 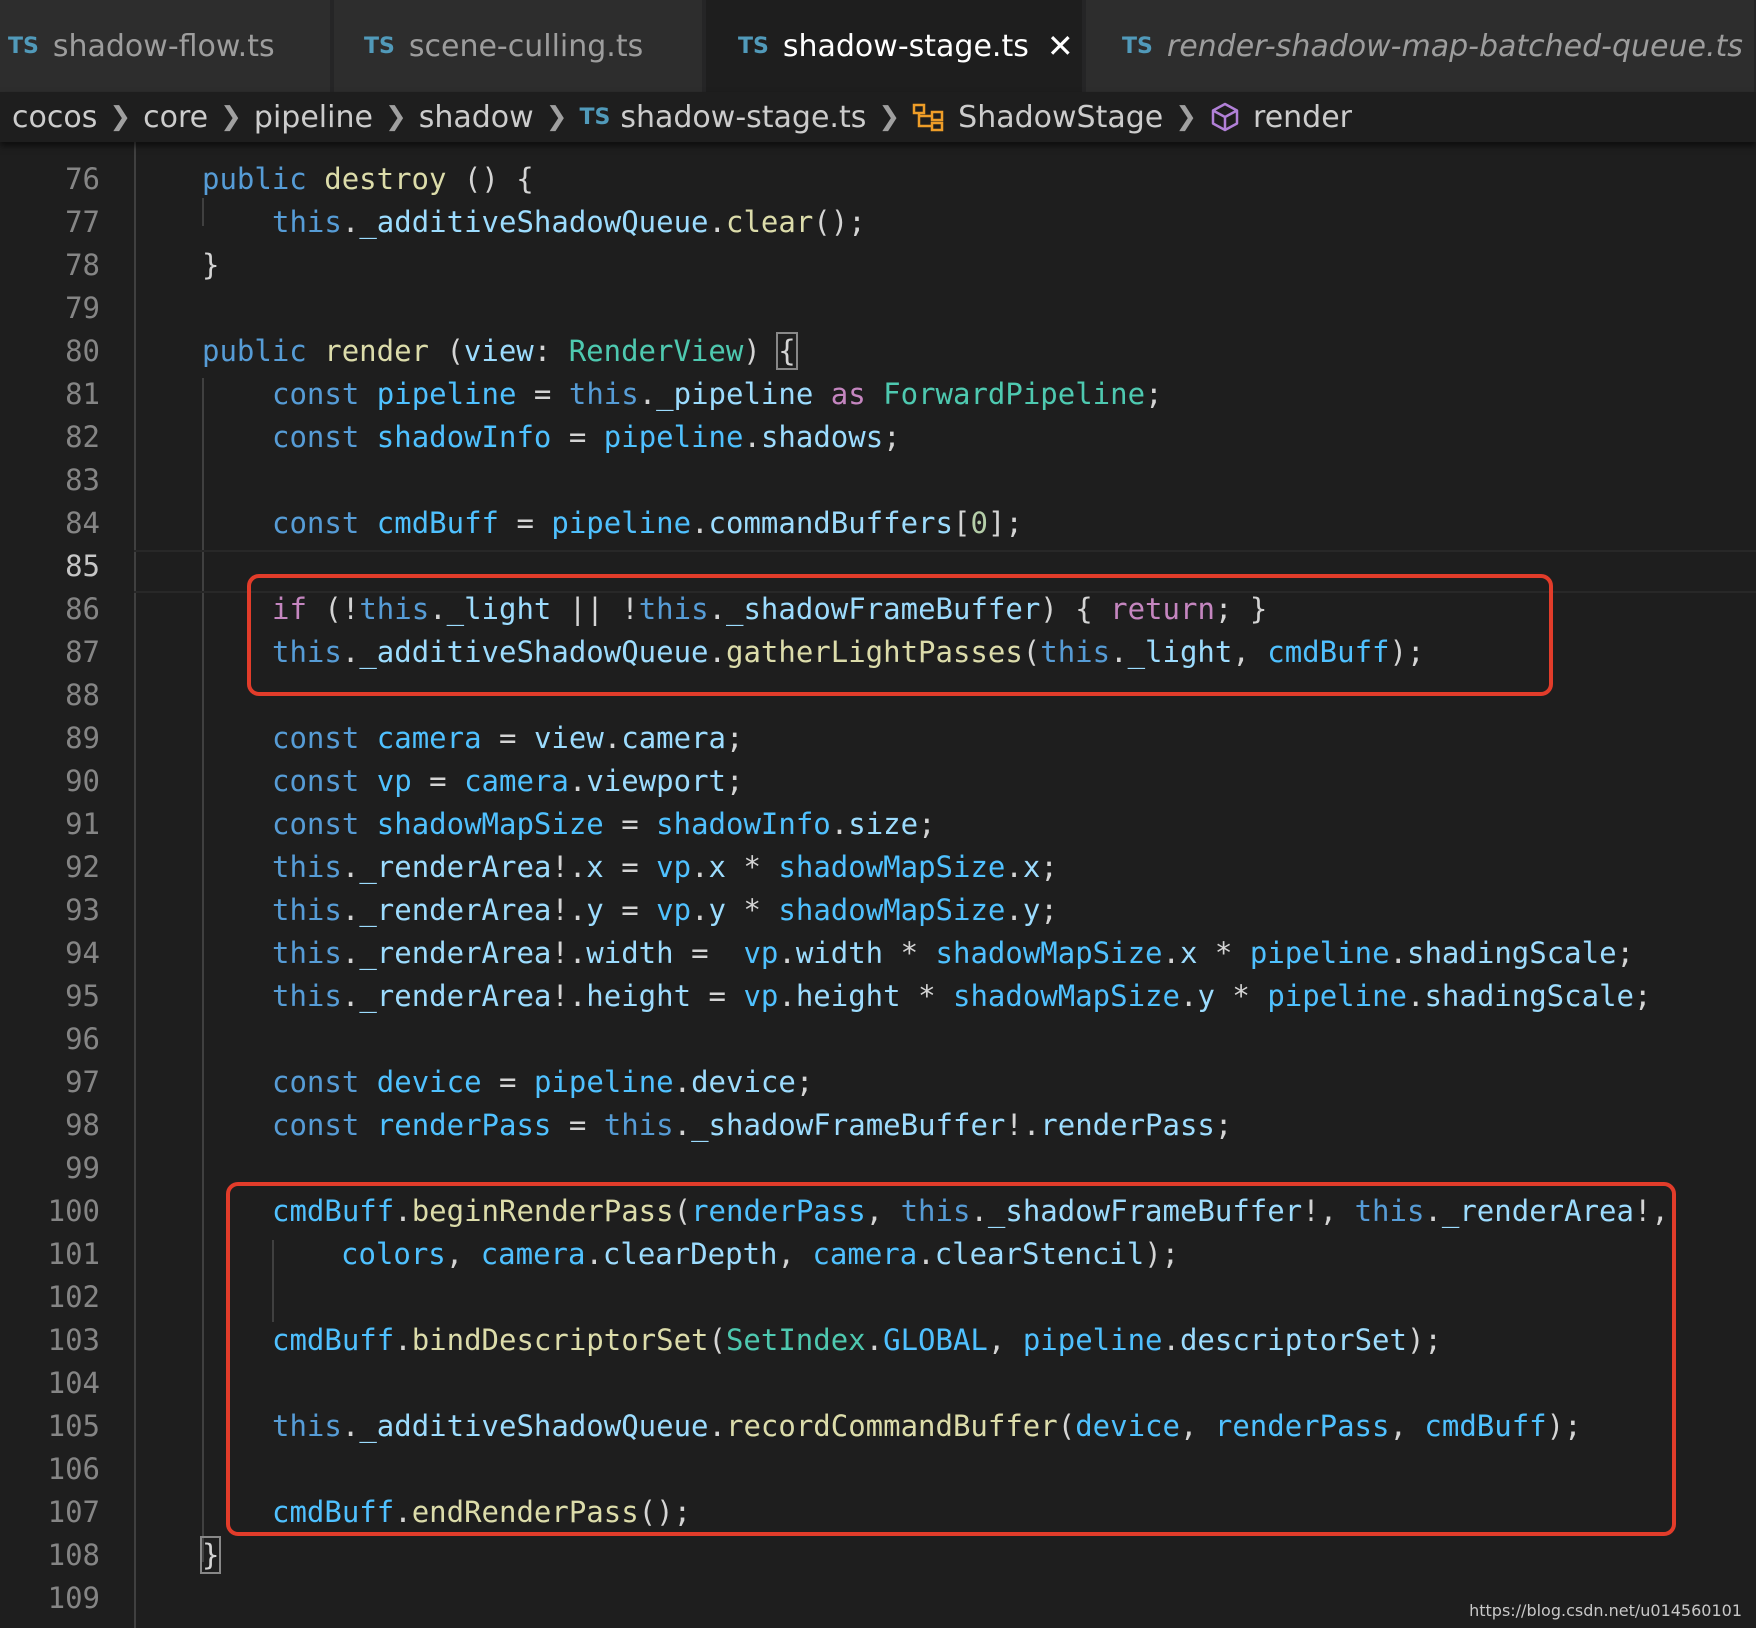 I want to click on code-line-76: 76 public destroy () {, so click(x=878, y=179).